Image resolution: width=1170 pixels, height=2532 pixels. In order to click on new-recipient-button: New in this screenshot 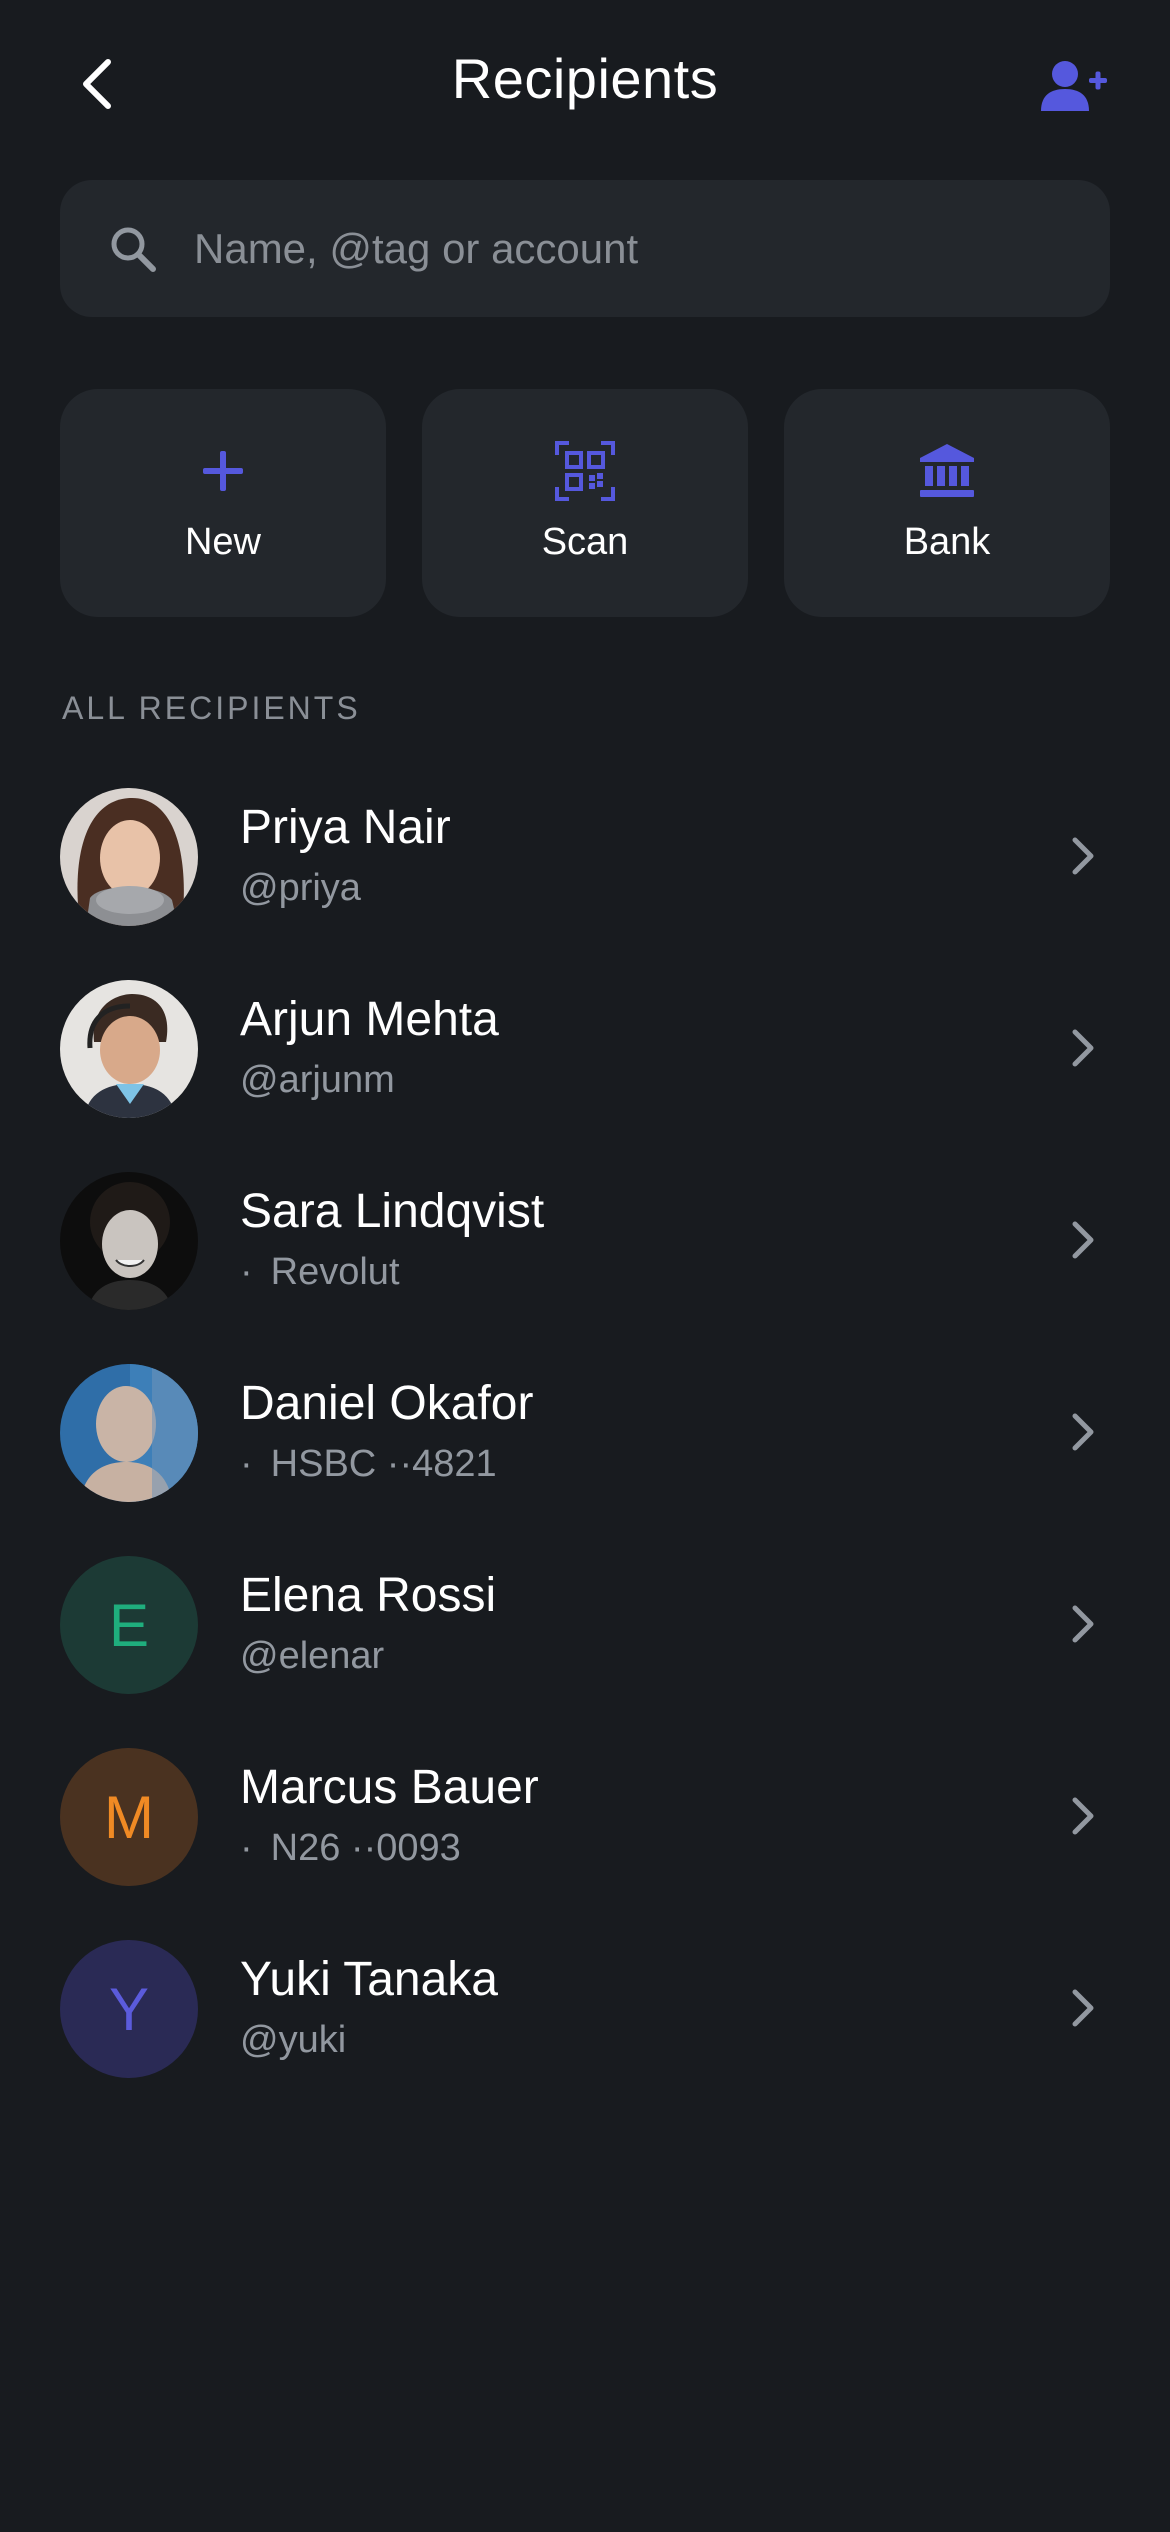, I will do `click(223, 503)`.